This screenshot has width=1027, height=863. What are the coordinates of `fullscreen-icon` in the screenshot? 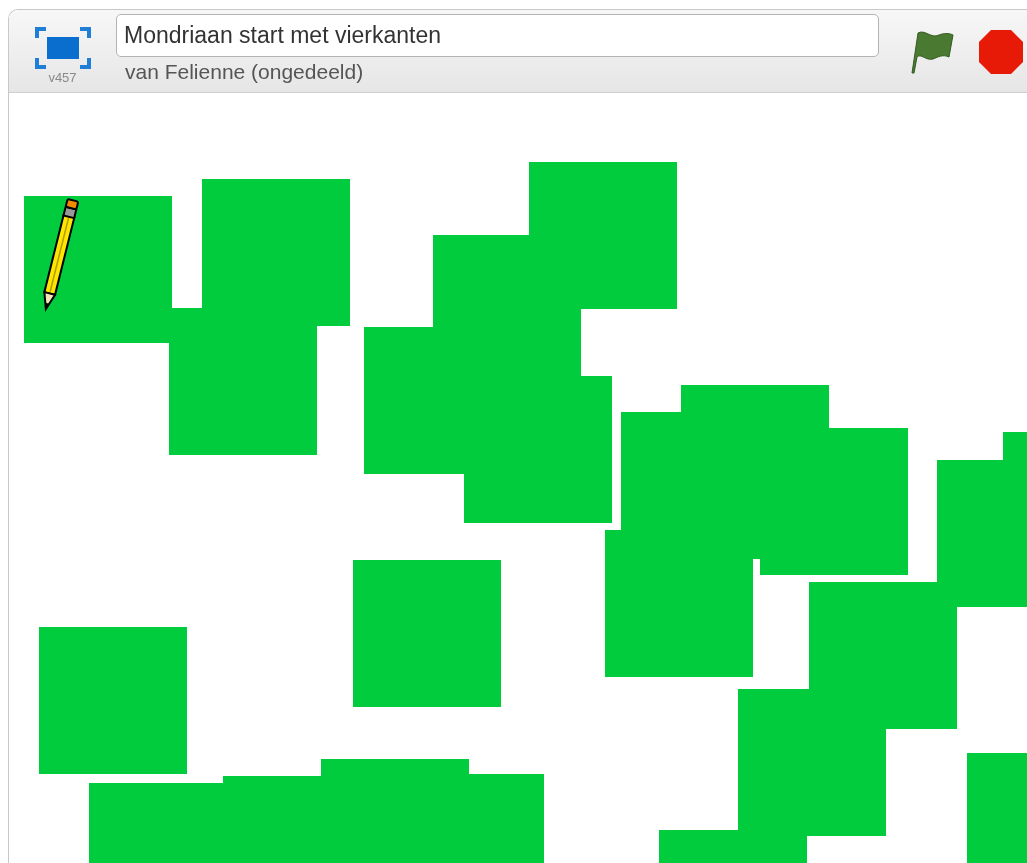 It's located at (62, 48).